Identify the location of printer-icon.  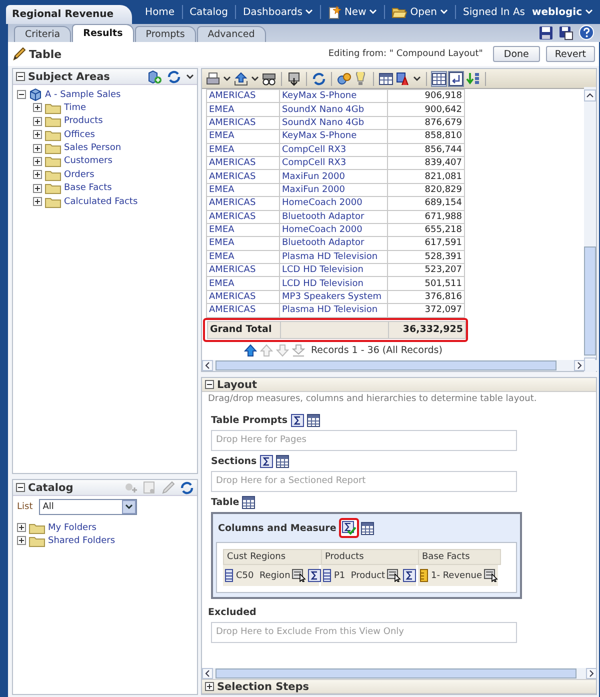
(213, 79).